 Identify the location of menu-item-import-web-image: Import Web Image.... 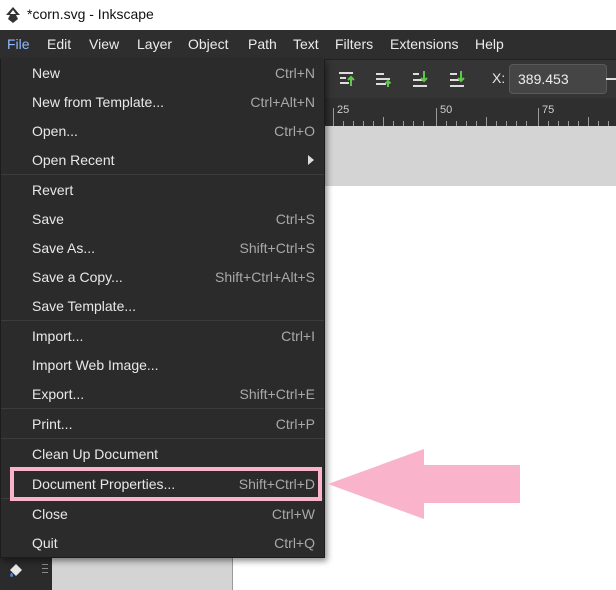
(162, 365).